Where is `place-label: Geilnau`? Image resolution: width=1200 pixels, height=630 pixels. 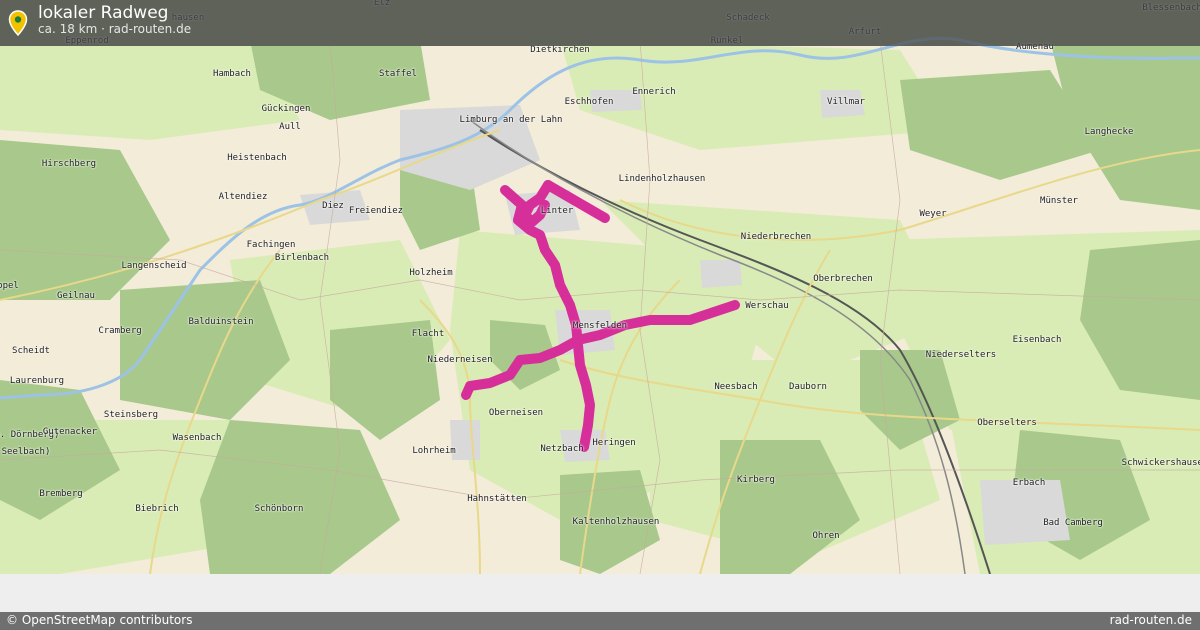 place-label: Geilnau is located at coordinates (76, 296).